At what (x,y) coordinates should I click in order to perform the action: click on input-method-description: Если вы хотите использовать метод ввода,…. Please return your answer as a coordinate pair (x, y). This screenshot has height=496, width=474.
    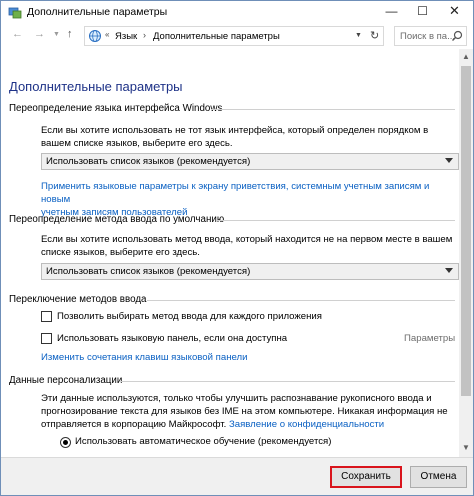
    Looking at the image, I should click on (247, 246).